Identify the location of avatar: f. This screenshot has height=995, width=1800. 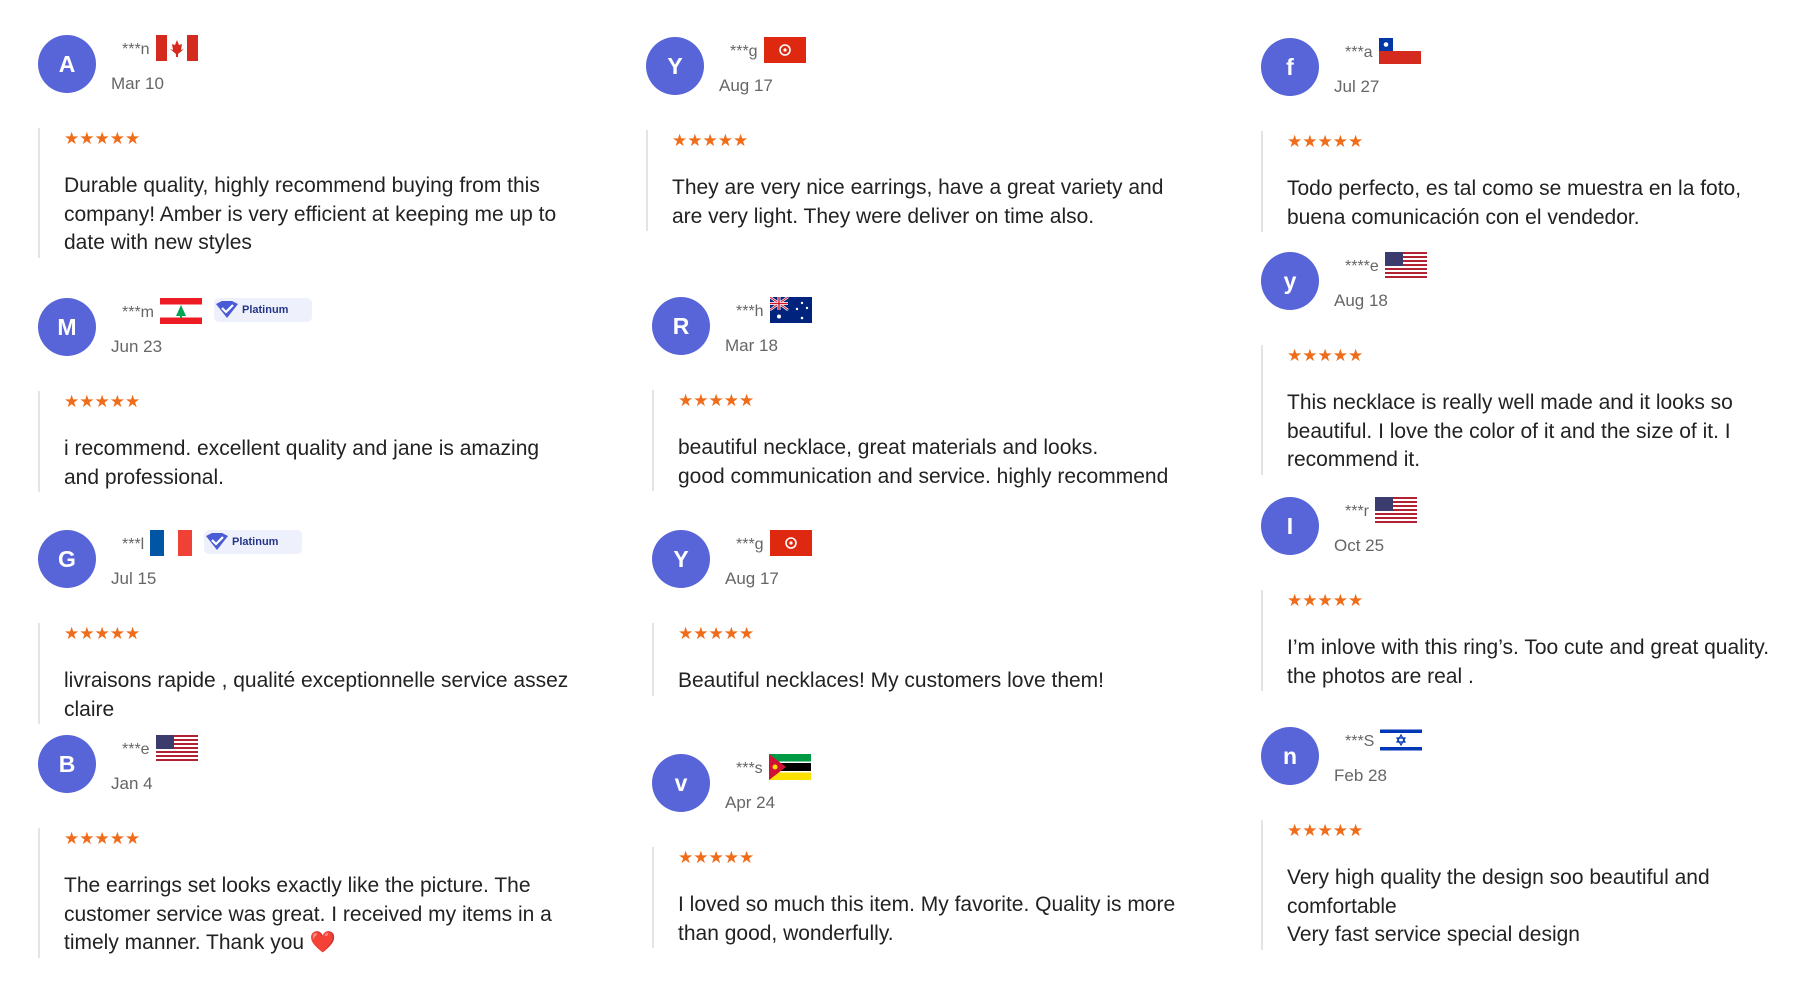
(1290, 67).